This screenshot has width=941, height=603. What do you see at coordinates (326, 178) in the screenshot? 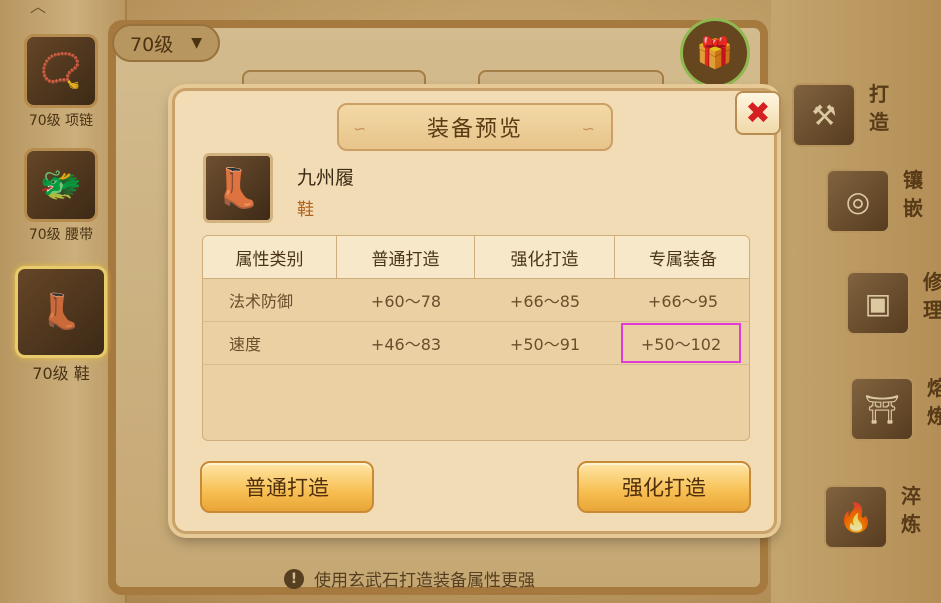
I see `item-name: 九州履` at bounding box center [326, 178].